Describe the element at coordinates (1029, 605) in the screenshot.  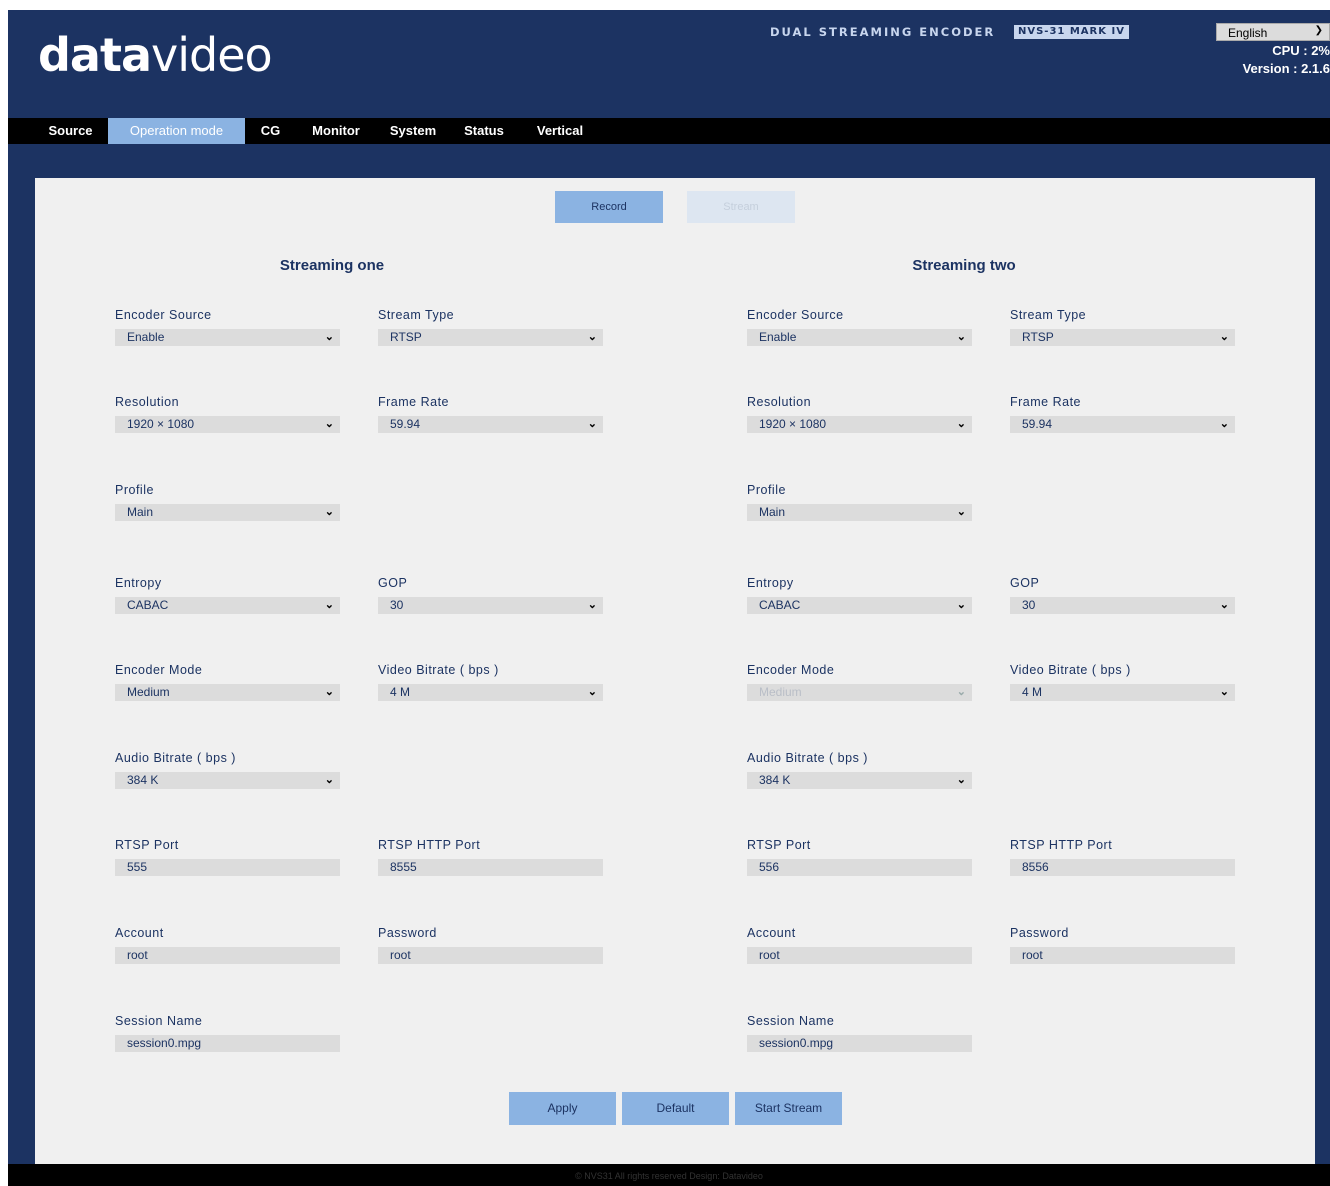
I see `s2-gop-value: 30` at that location.